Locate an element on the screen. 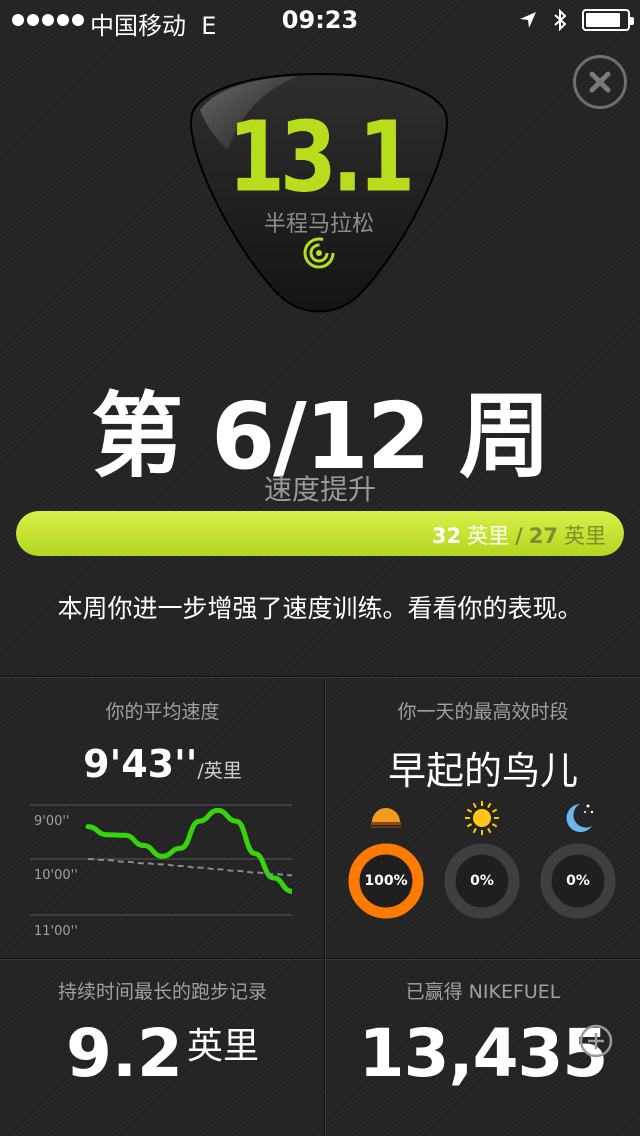  week-subtitle: 速度提升 is located at coordinates (319, 489).